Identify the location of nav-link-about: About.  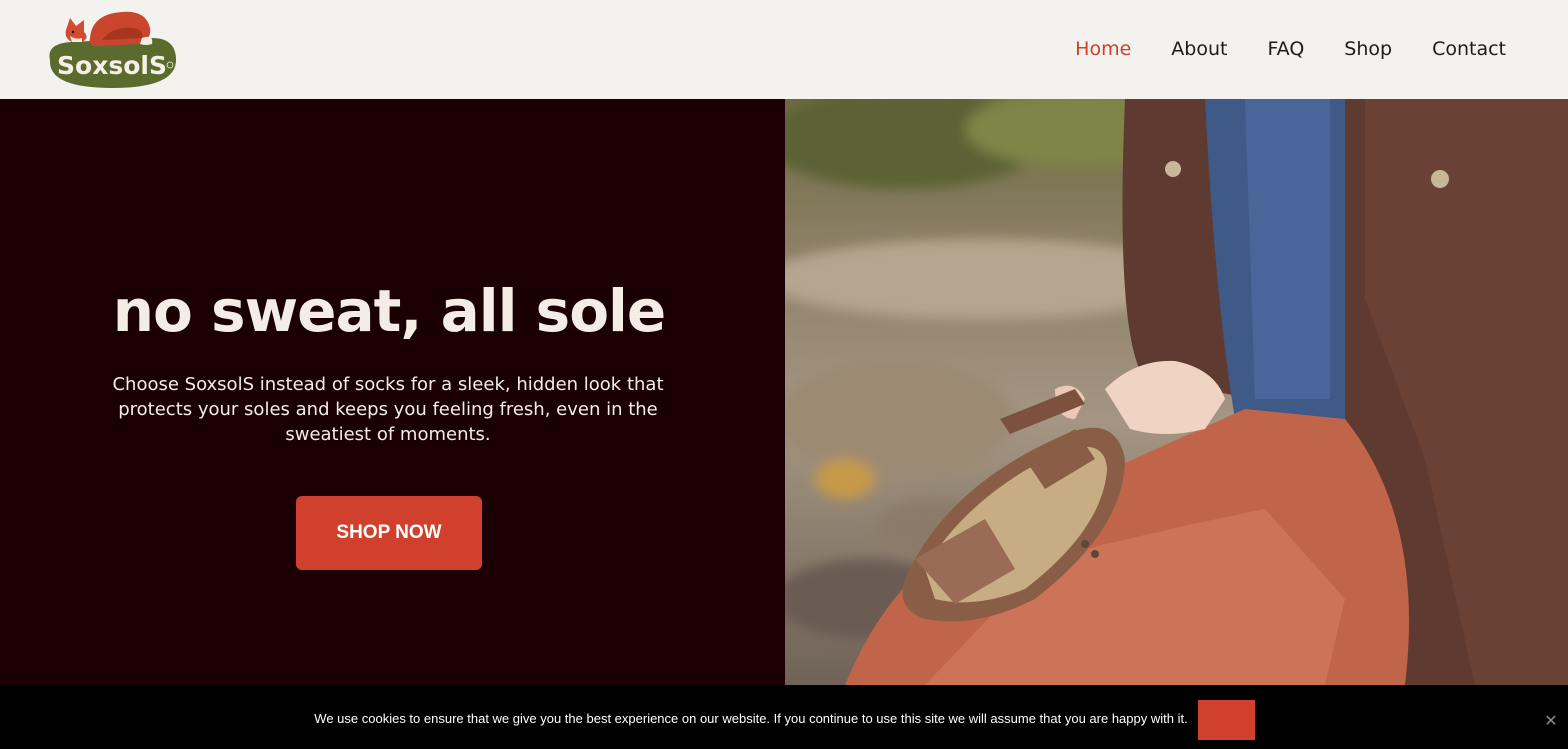
(1199, 49).